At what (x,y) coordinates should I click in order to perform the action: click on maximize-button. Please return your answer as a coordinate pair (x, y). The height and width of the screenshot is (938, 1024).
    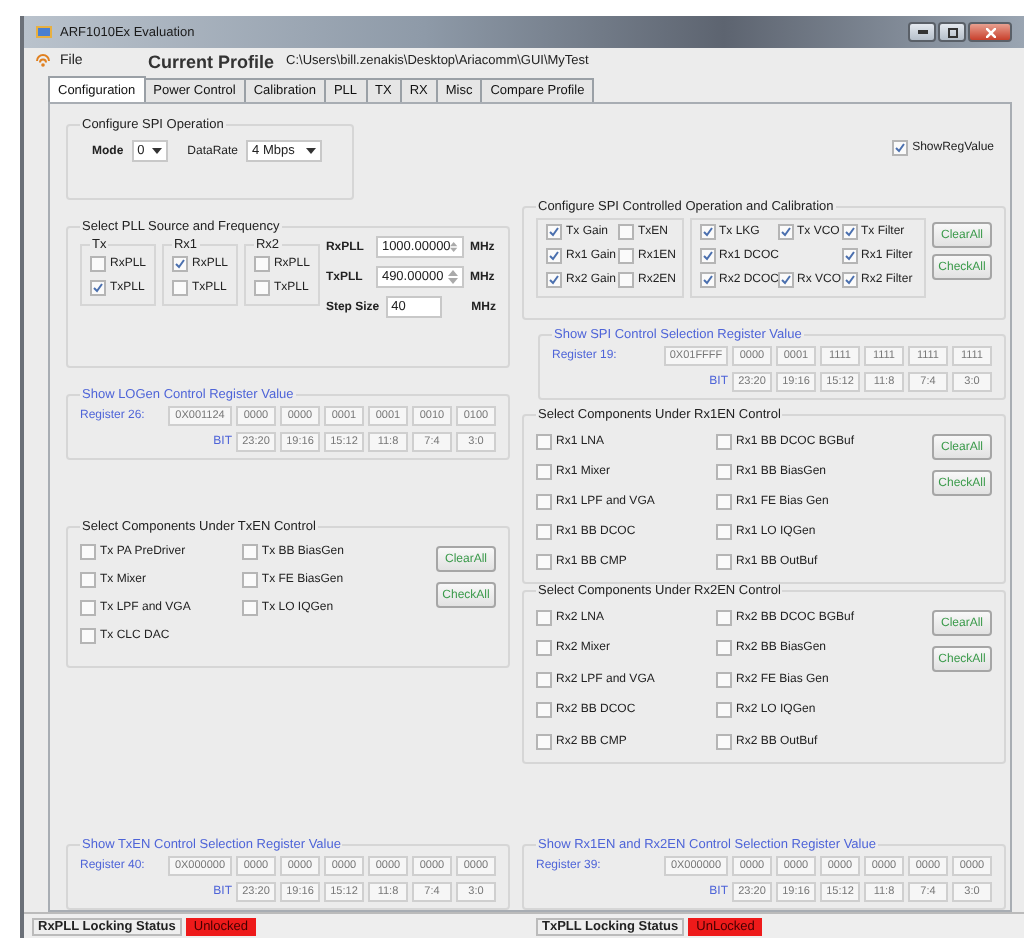
    Looking at the image, I should click on (952, 32).